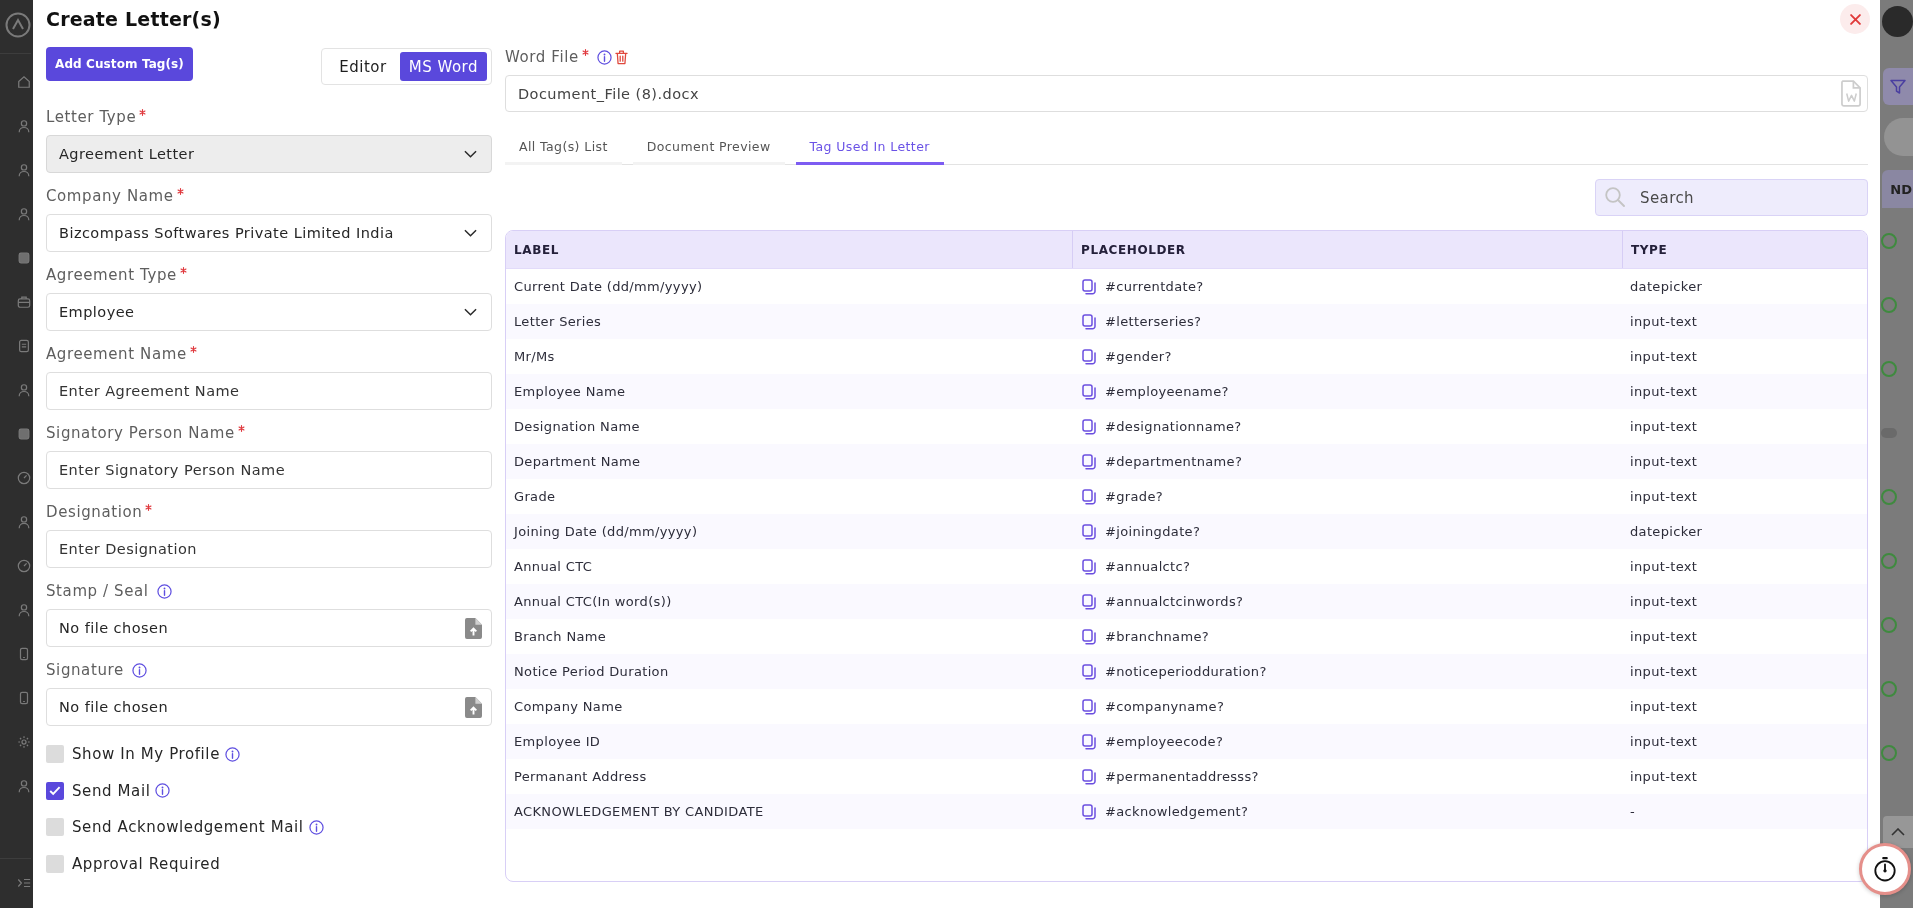 This screenshot has height=908, width=1913. Describe the element at coordinates (1731, 197) in the screenshot. I see `search-field: Search` at that location.